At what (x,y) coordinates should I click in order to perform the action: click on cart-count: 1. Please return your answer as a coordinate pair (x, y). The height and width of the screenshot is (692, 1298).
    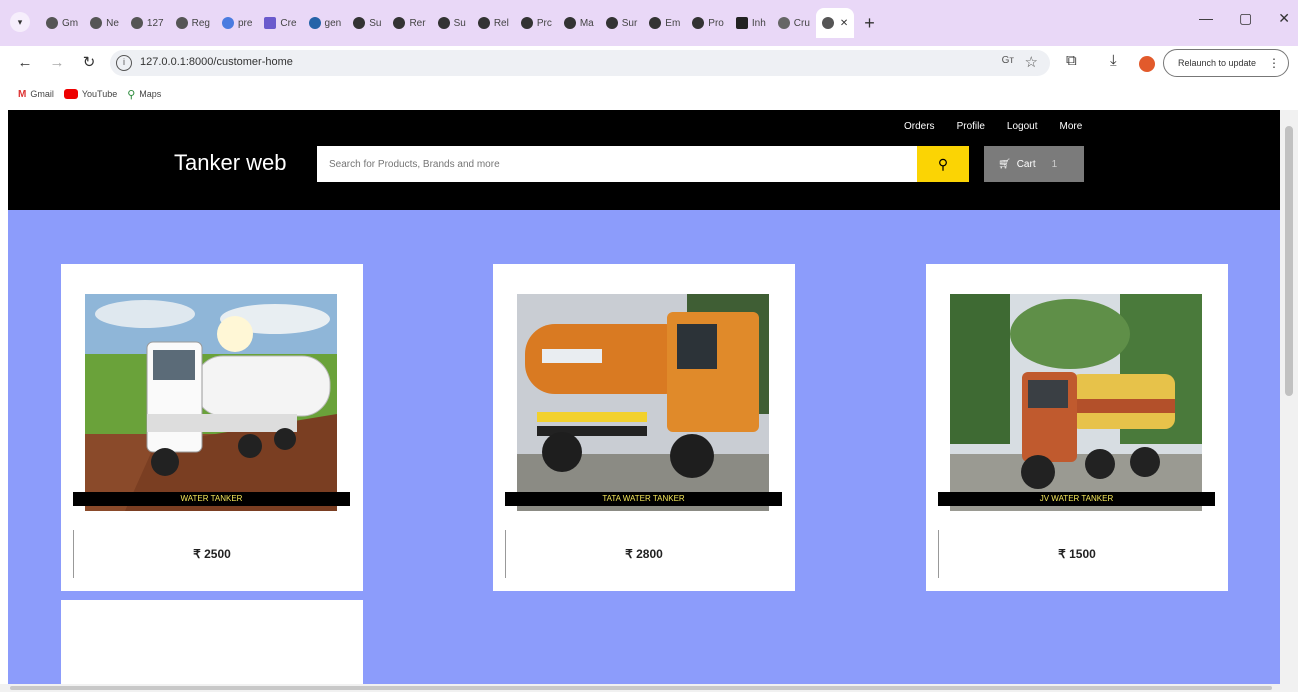
    Looking at the image, I should click on (1054, 164).